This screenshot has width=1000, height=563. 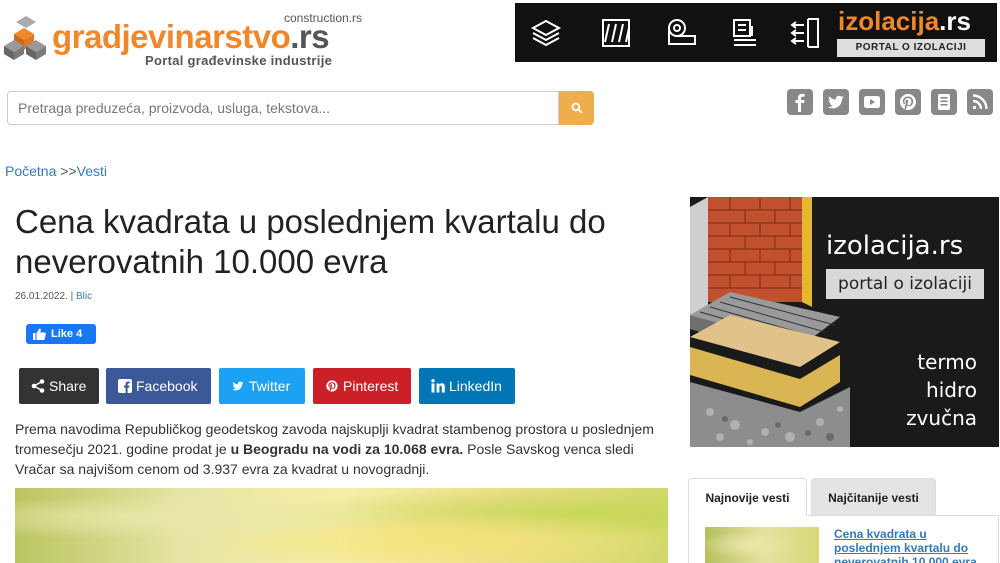 I want to click on social-twitter, so click(x=836, y=102).